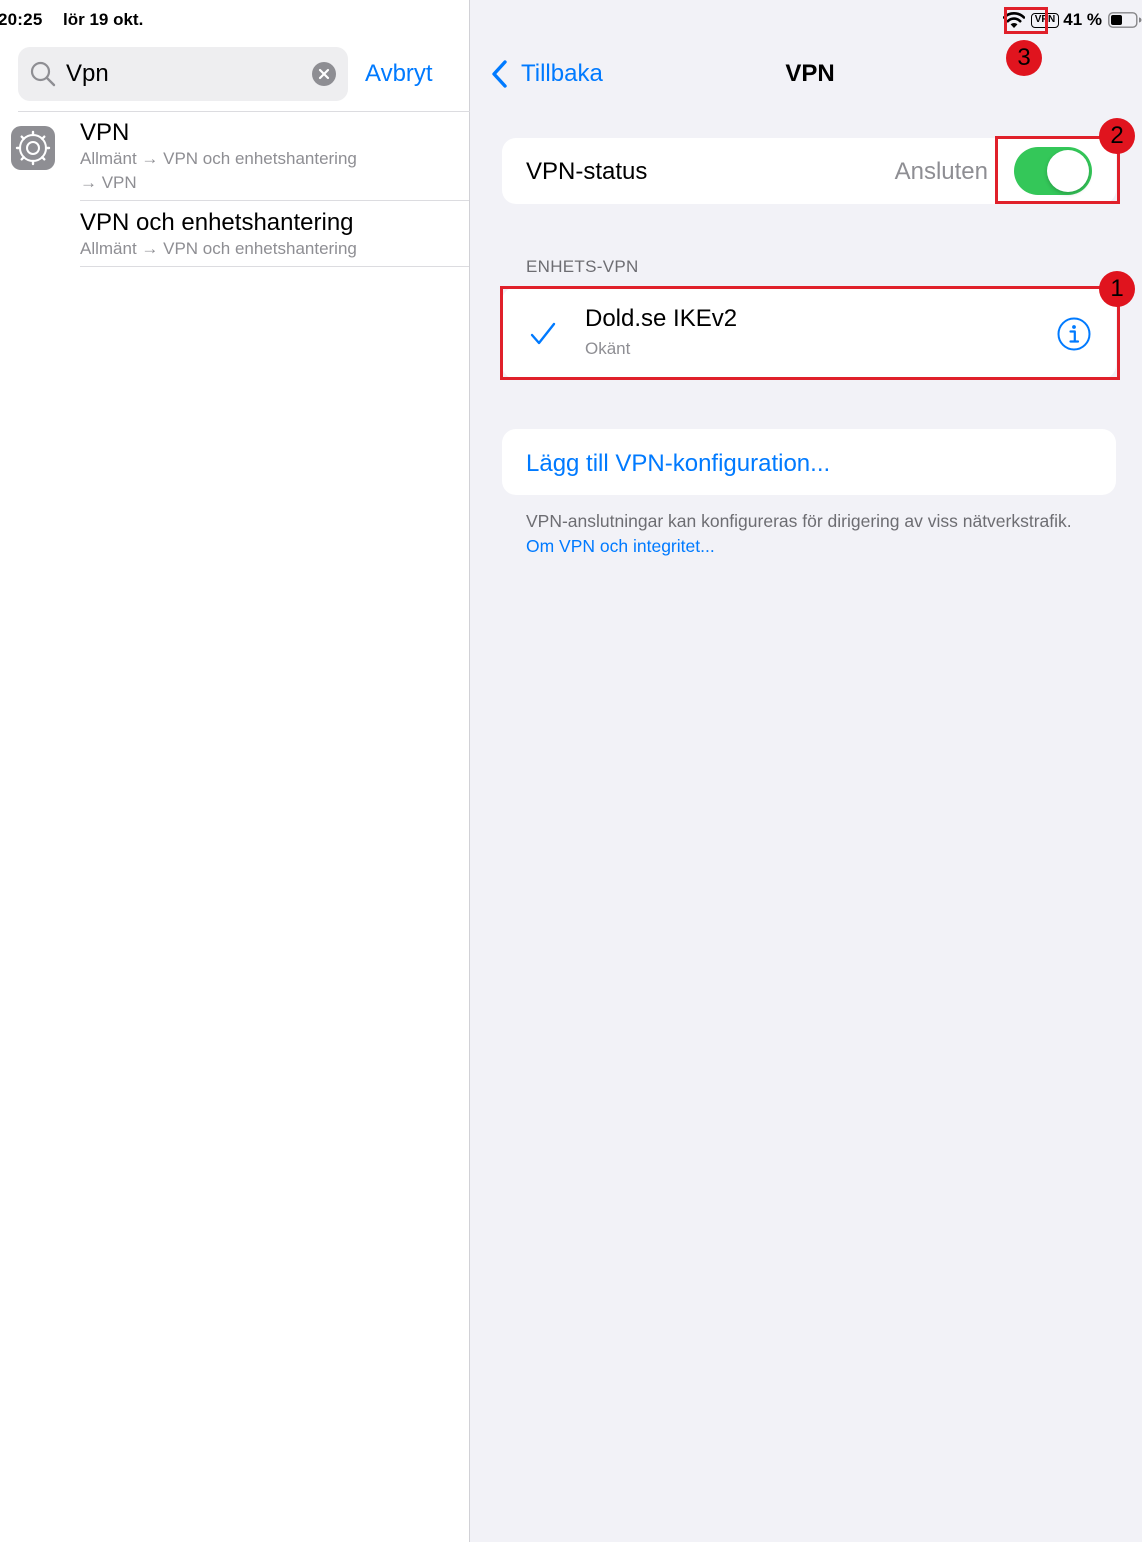  Describe the element at coordinates (941, 171) in the screenshot. I see `vpn-status-value: Ansluten` at that location.